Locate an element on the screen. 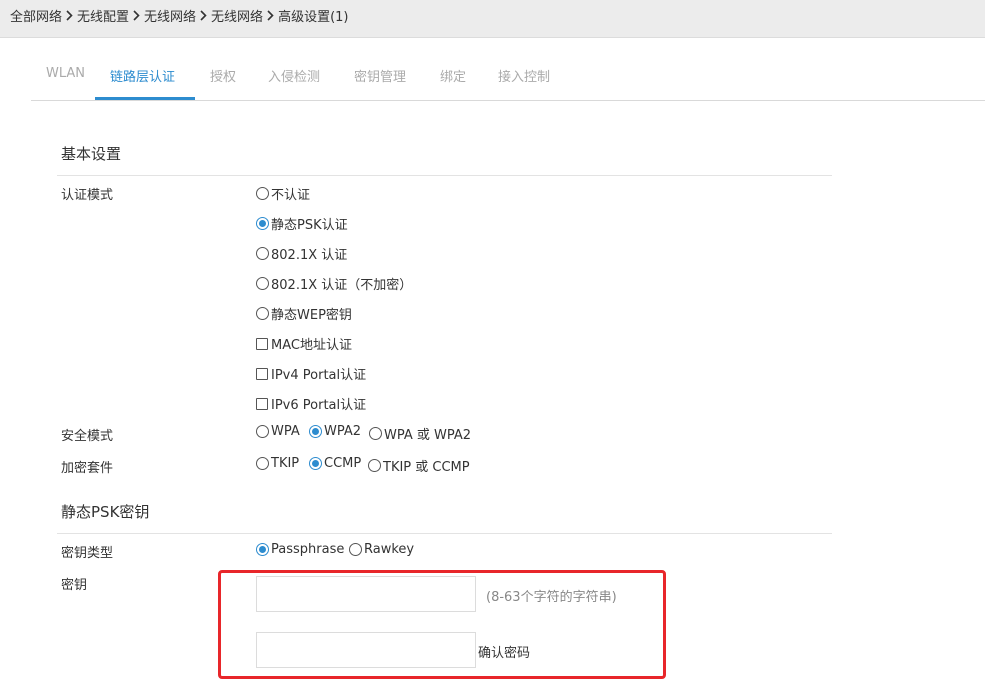  tab-binding: 绑定 is located at coordinates (453, 75).